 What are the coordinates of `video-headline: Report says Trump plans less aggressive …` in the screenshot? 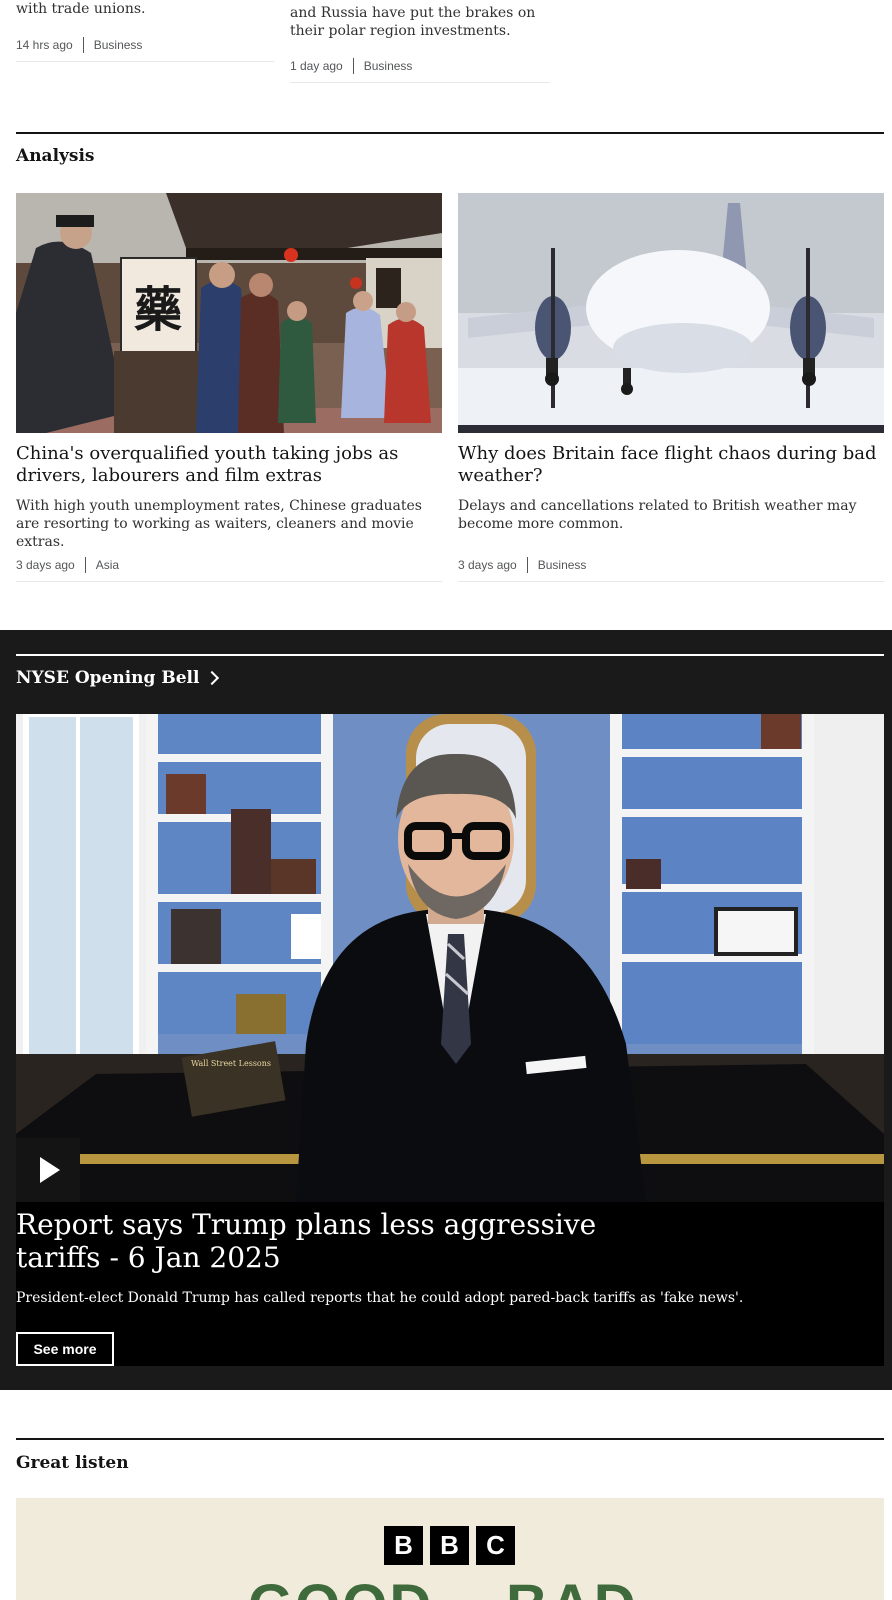 It's located at (326, 1241).